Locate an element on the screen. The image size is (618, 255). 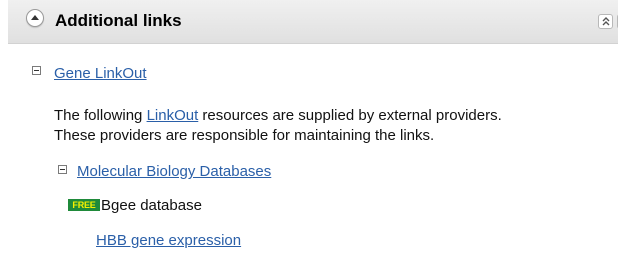
linkout-link: LinkOut is located at coordinates (173, 115).